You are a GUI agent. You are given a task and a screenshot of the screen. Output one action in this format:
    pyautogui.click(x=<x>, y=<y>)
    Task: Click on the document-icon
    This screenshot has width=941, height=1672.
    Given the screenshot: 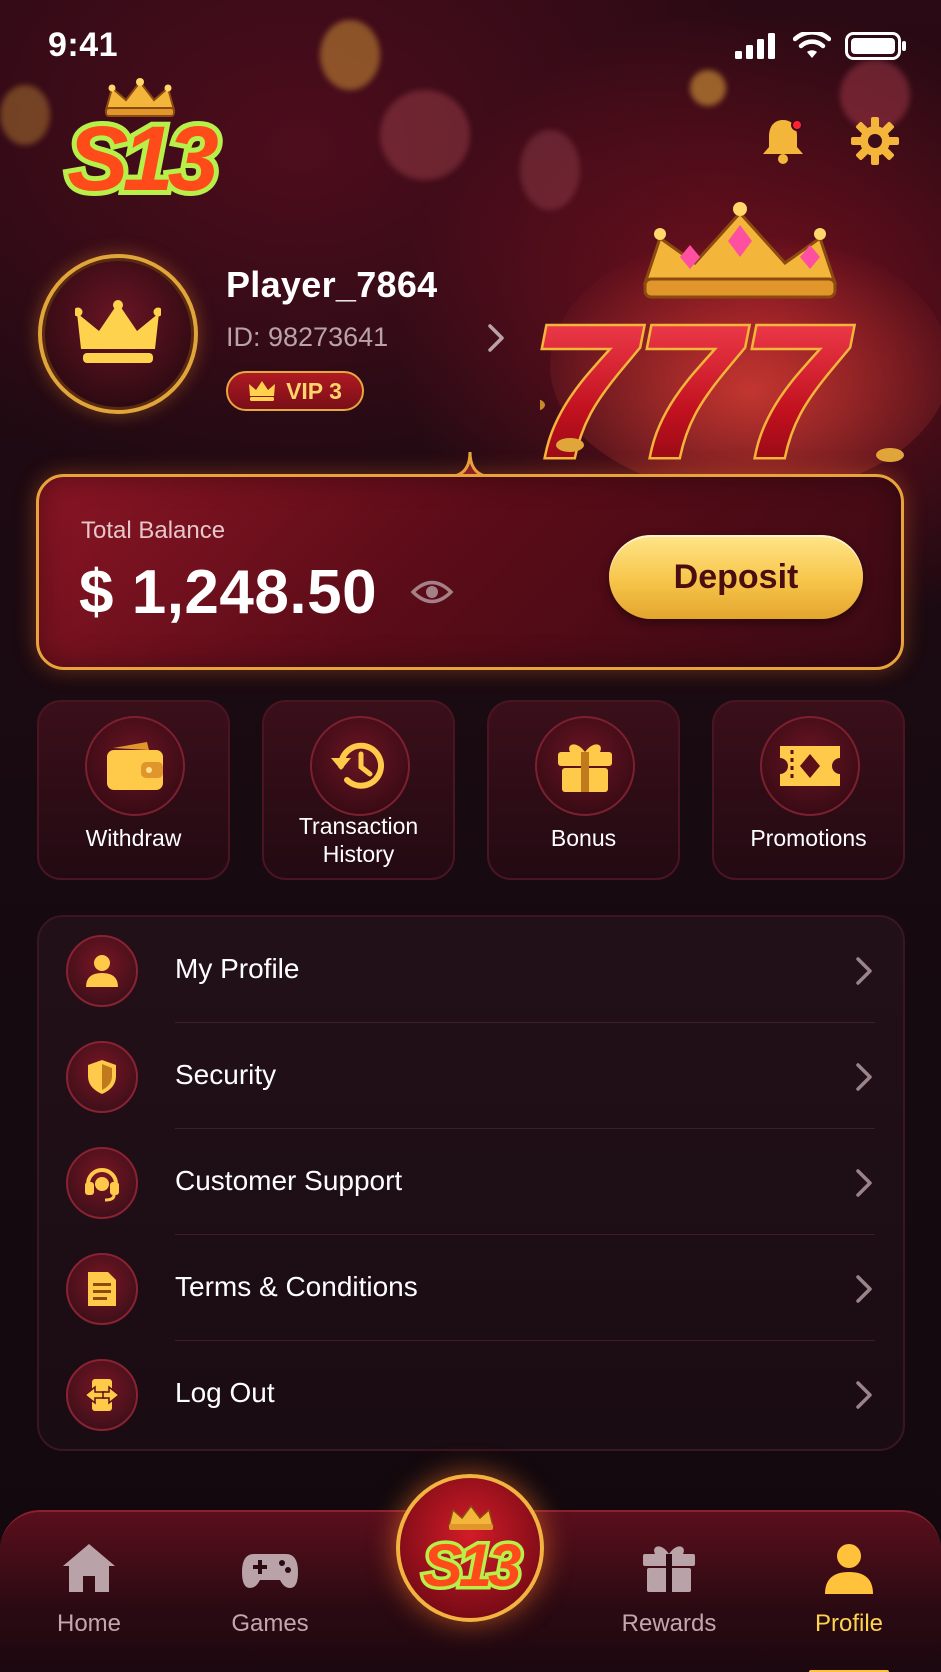 What is the action you would take?
    pyautogui.click(x=102, y=1289)
    